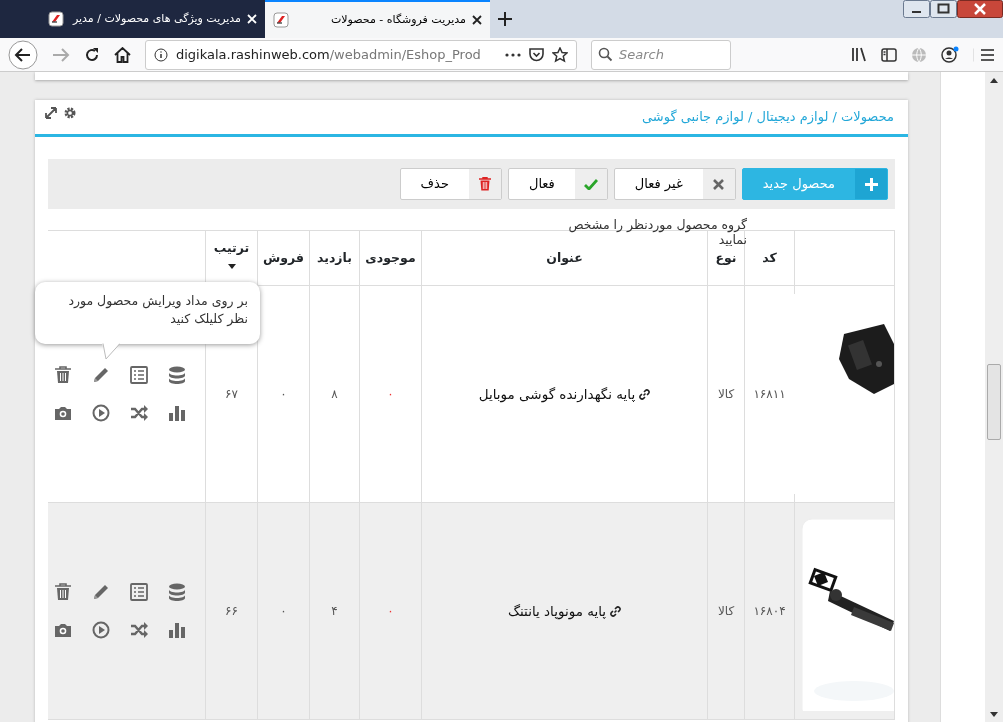 The width and height of the screenshot is (1003, 722). Describe the element at coordinates (390, 258) in the screenshot. I see `column-header: موجودی` at that location.